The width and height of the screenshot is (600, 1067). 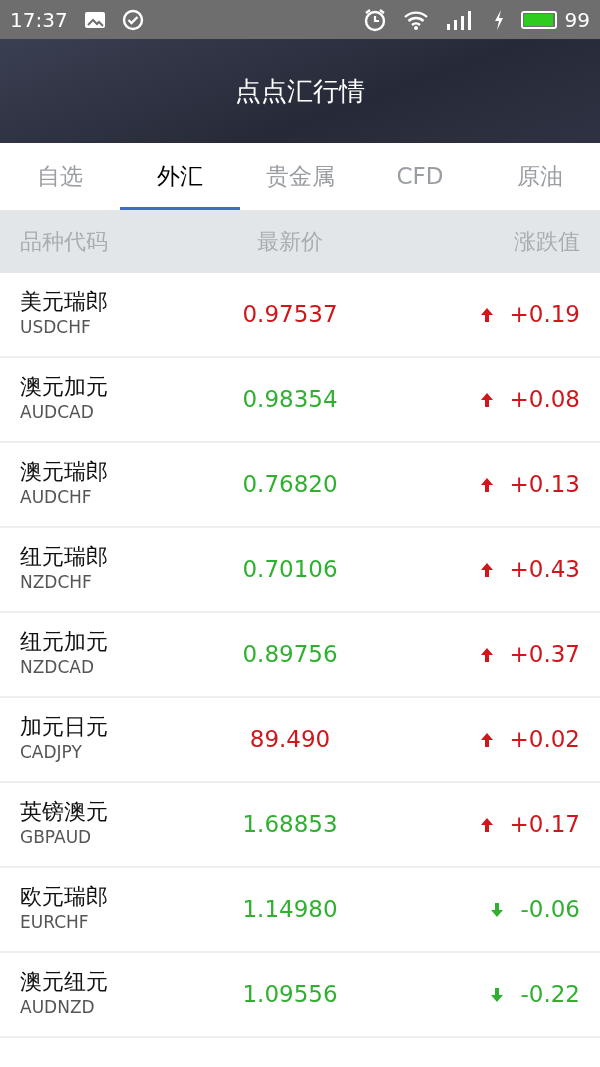 What do you see at coordinates (546, 242) in the screenshot?
I see `column-header: 涨跌值` at bounding box center [546, 242].